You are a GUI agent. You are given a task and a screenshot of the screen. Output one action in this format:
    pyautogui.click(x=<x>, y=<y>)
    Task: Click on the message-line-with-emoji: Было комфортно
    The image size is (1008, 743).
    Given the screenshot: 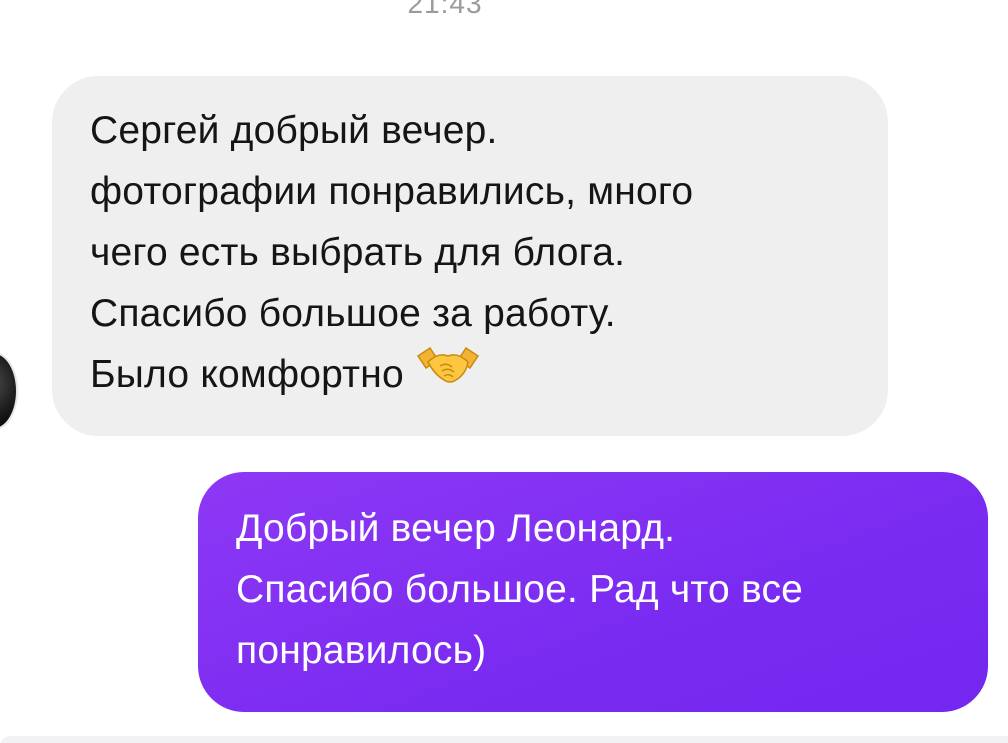 What is the action you would take?
    pyautogui.click(x=474, y=375)
    